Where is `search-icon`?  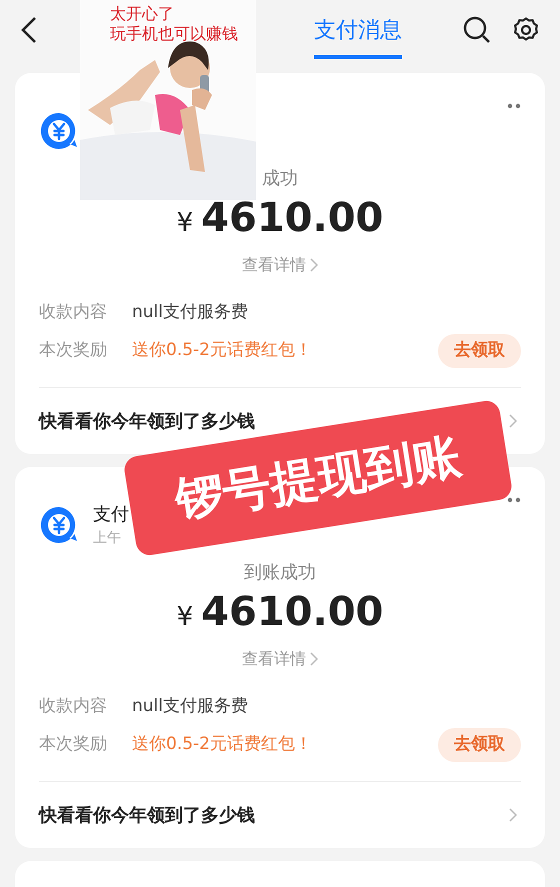
search-icon is located at coordinates (477, 30).